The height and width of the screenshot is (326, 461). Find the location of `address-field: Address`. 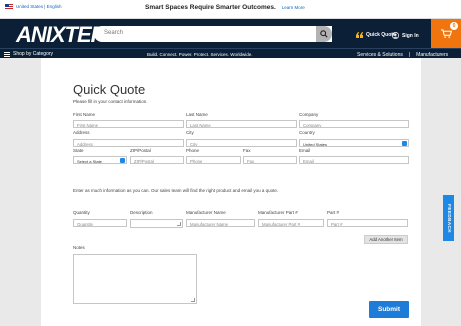

address-field: Address is located at coordinates (128, 143).